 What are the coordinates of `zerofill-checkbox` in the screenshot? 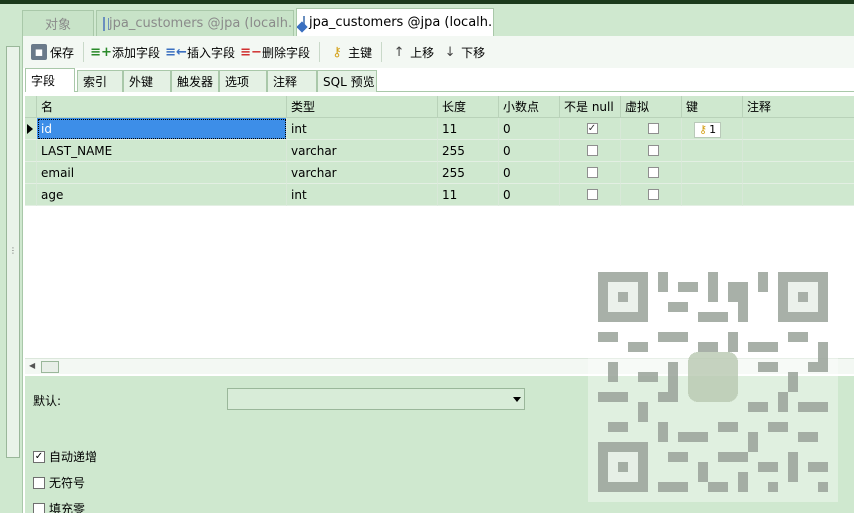 It's located at (39, 507).